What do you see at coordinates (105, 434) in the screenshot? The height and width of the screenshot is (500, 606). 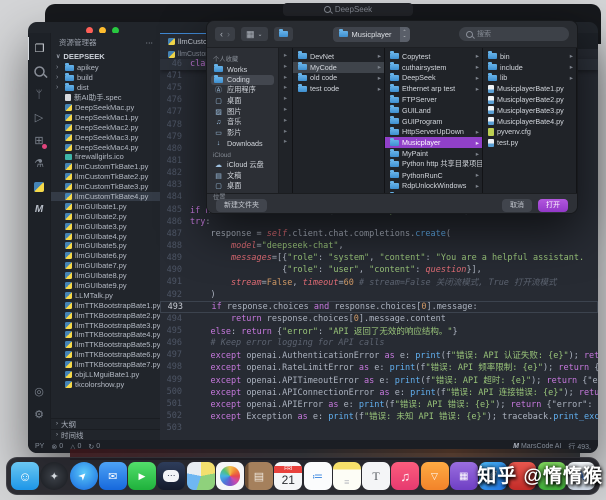 I see `timeline-section: › 时间线` at bounding box center [105, 434].